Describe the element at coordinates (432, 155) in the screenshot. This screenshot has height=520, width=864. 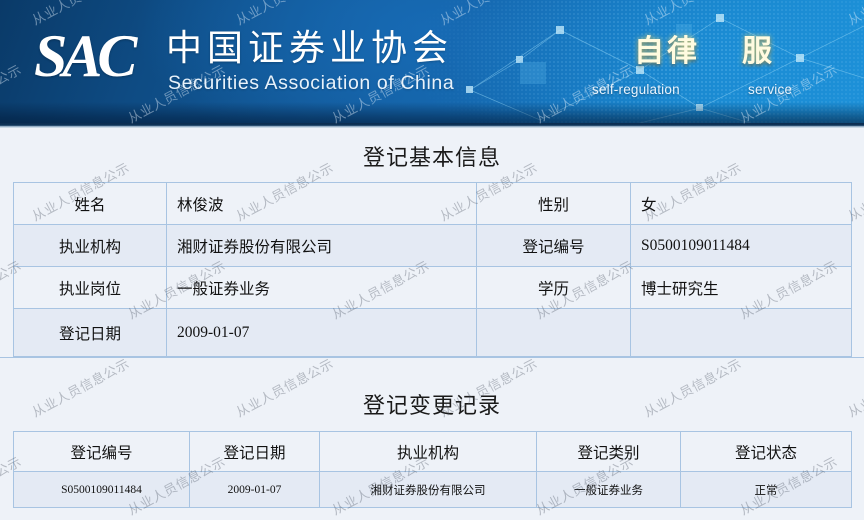
I see `basic-info-heading: 登记基本信息` at that location.